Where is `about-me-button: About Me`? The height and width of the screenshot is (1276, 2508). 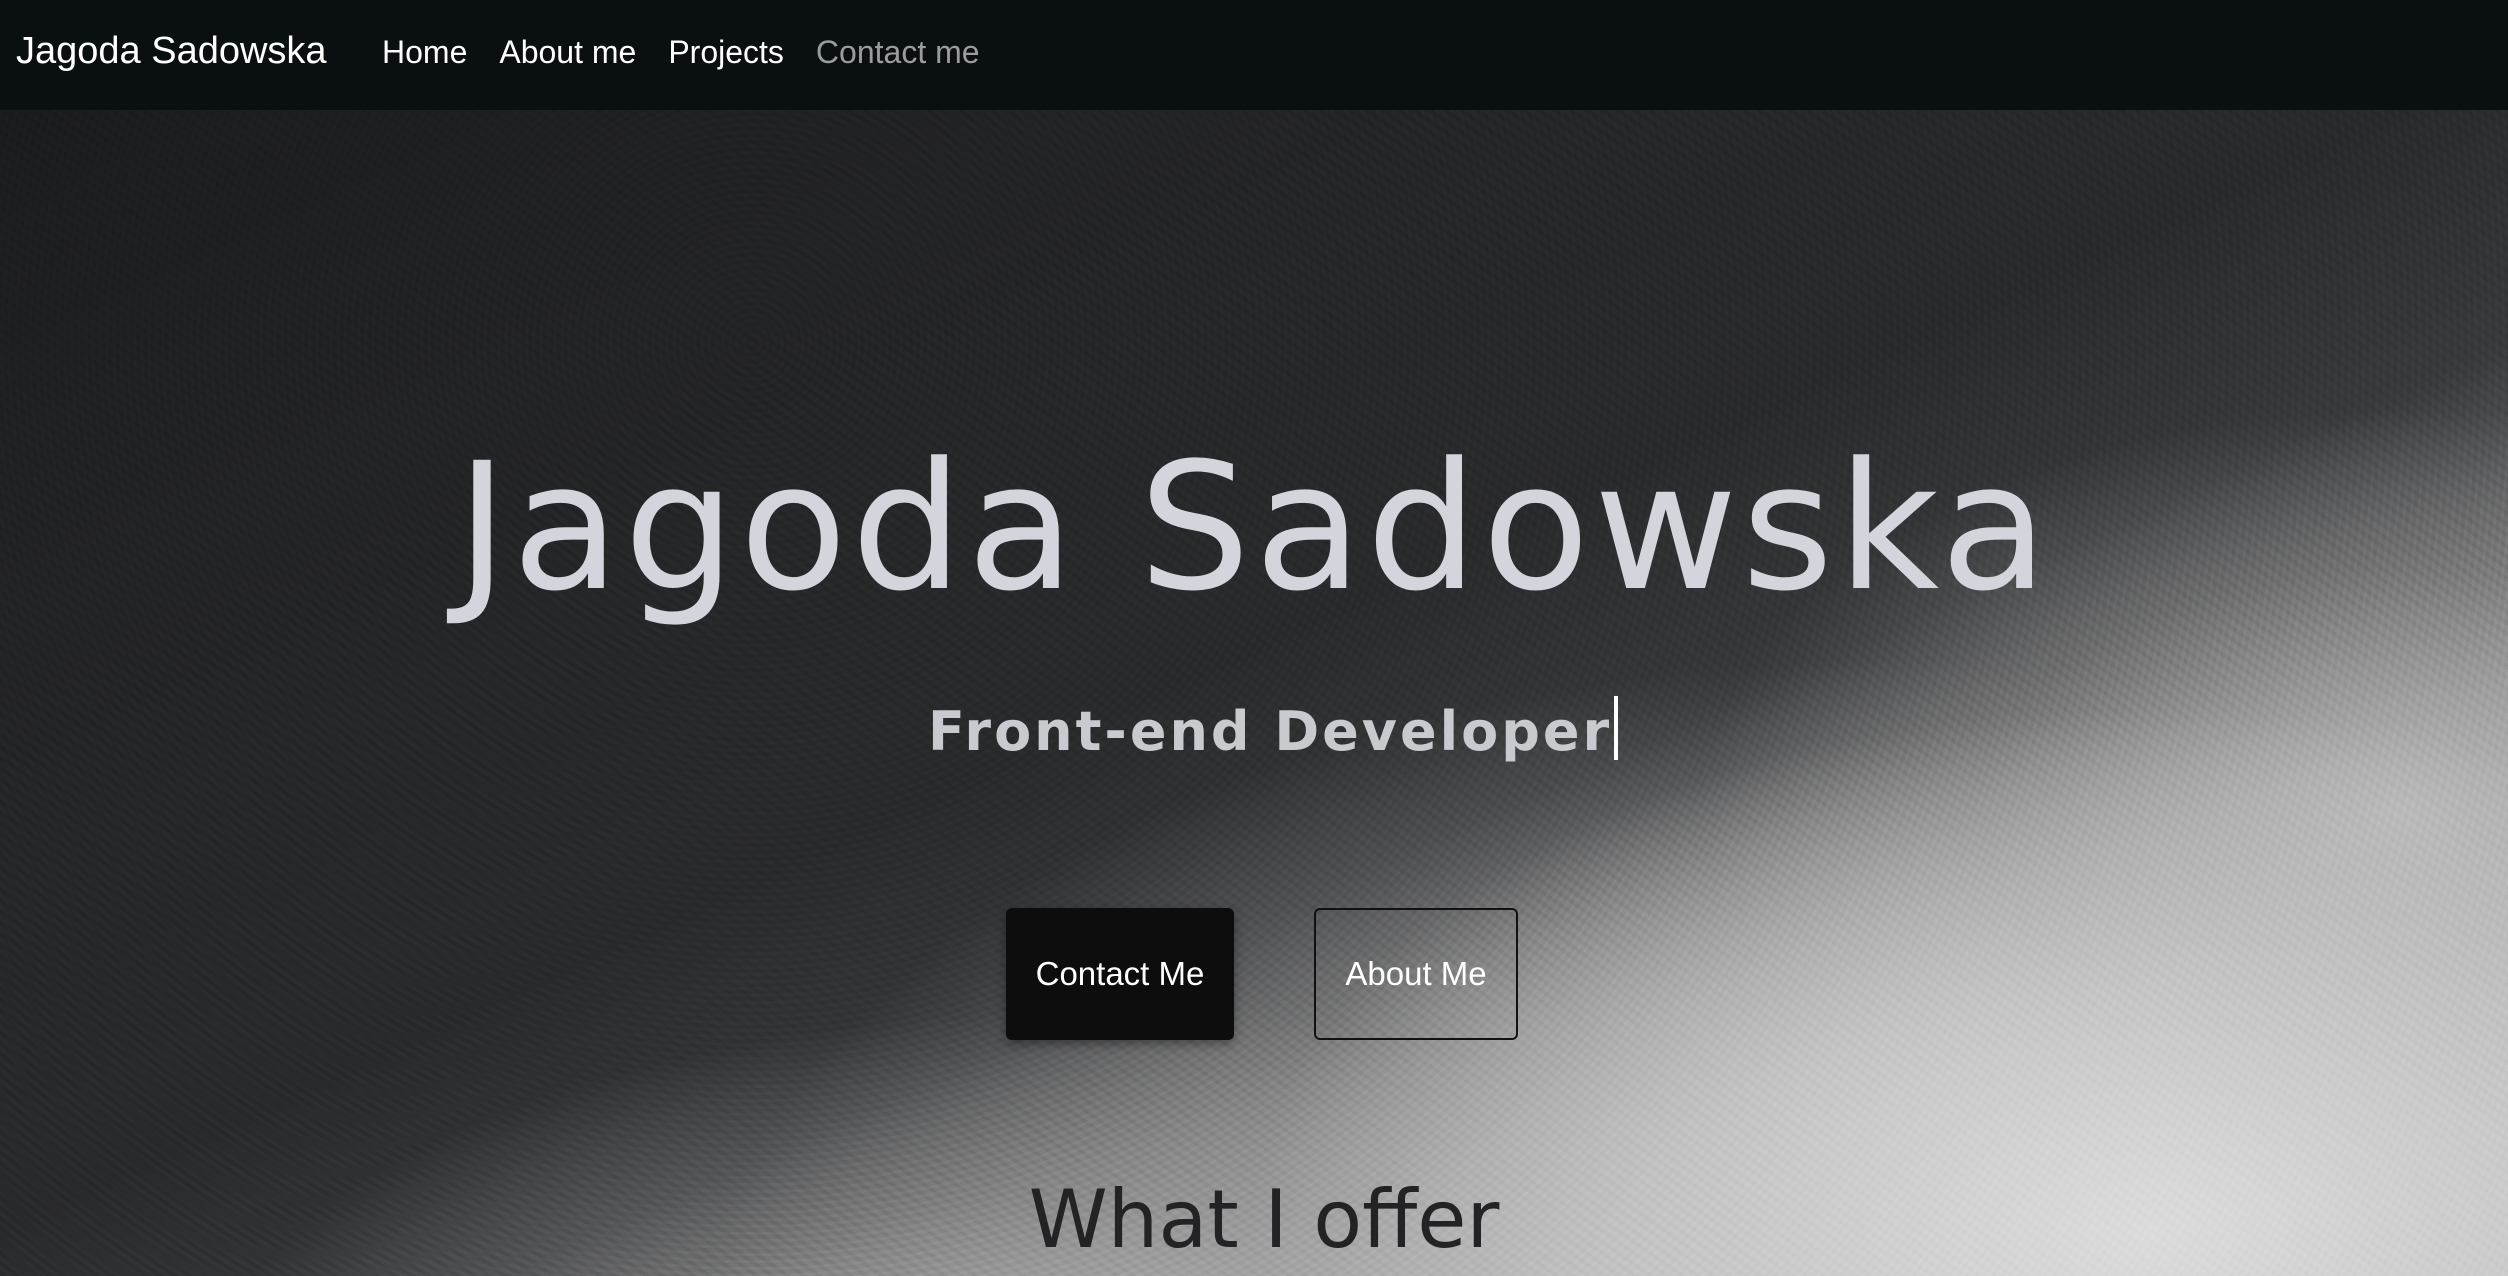 about-me-button: About Me is located at coordinates (1416, 974).